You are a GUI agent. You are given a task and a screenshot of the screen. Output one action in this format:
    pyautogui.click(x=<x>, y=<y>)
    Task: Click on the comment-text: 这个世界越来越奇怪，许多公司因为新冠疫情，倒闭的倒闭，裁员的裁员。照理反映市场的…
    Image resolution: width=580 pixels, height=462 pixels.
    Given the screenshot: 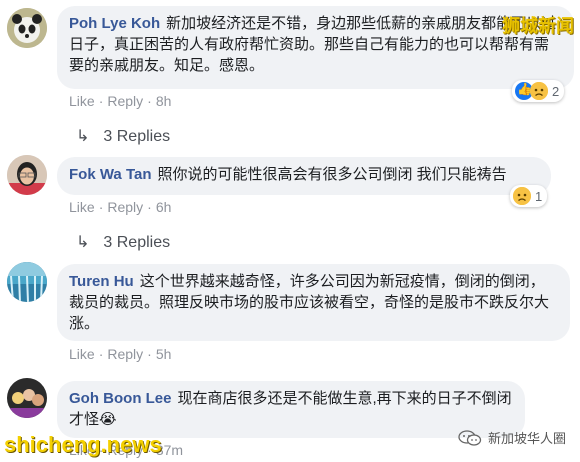 What is the action you would take?
    pyautogui.click(x=309, y=302)
    